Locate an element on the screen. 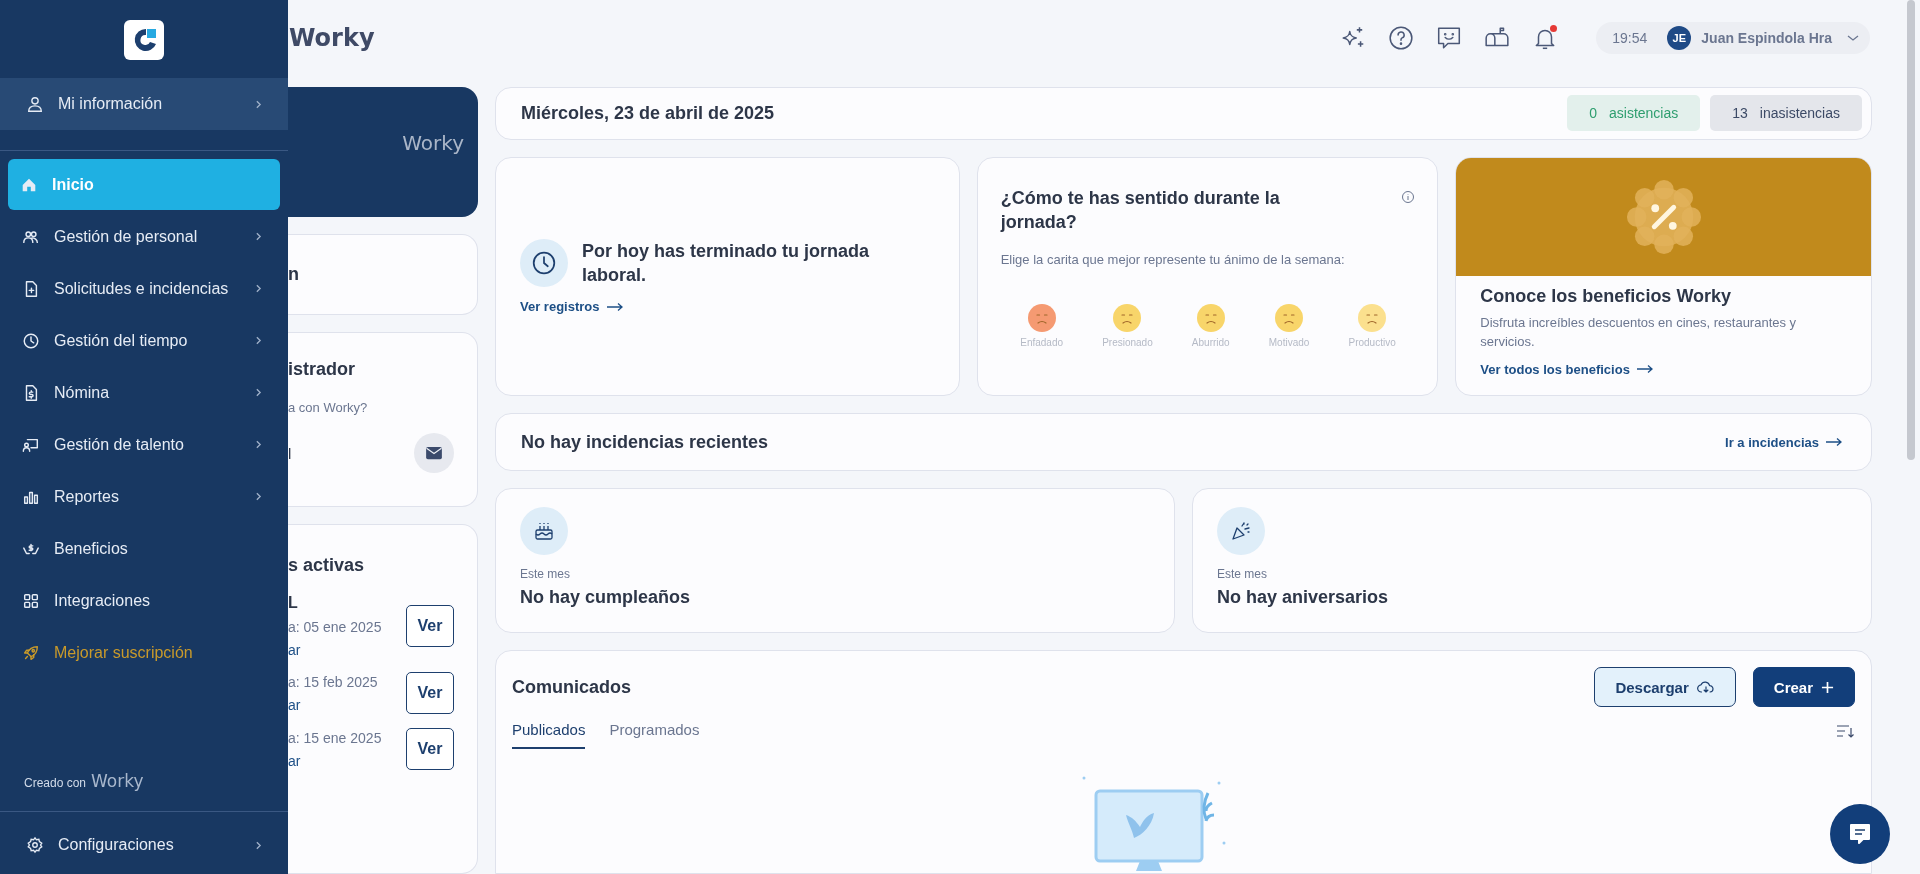  card-title: n is located at coordinates (294, 274).